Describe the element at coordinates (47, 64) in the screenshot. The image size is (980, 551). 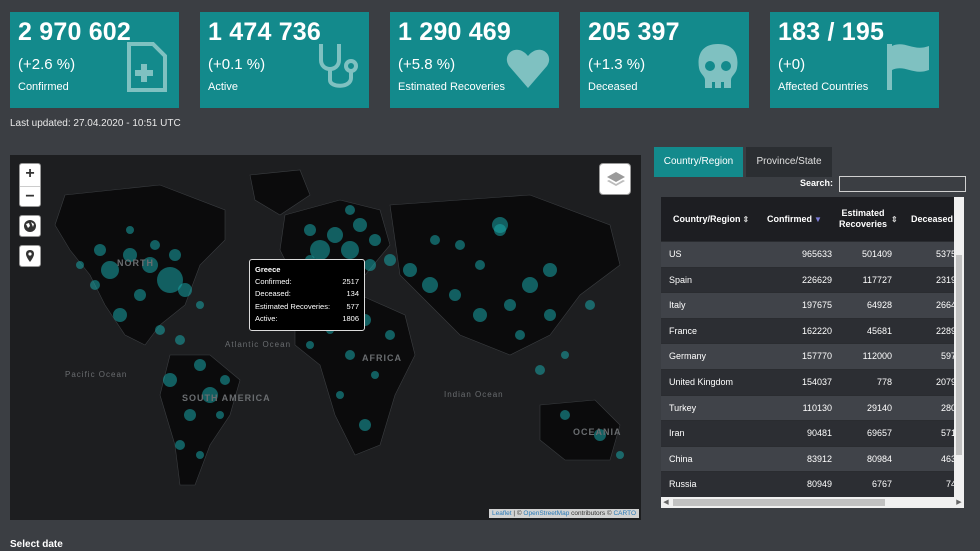
I see `confirmed-change: (+2.6 %)` at that location.